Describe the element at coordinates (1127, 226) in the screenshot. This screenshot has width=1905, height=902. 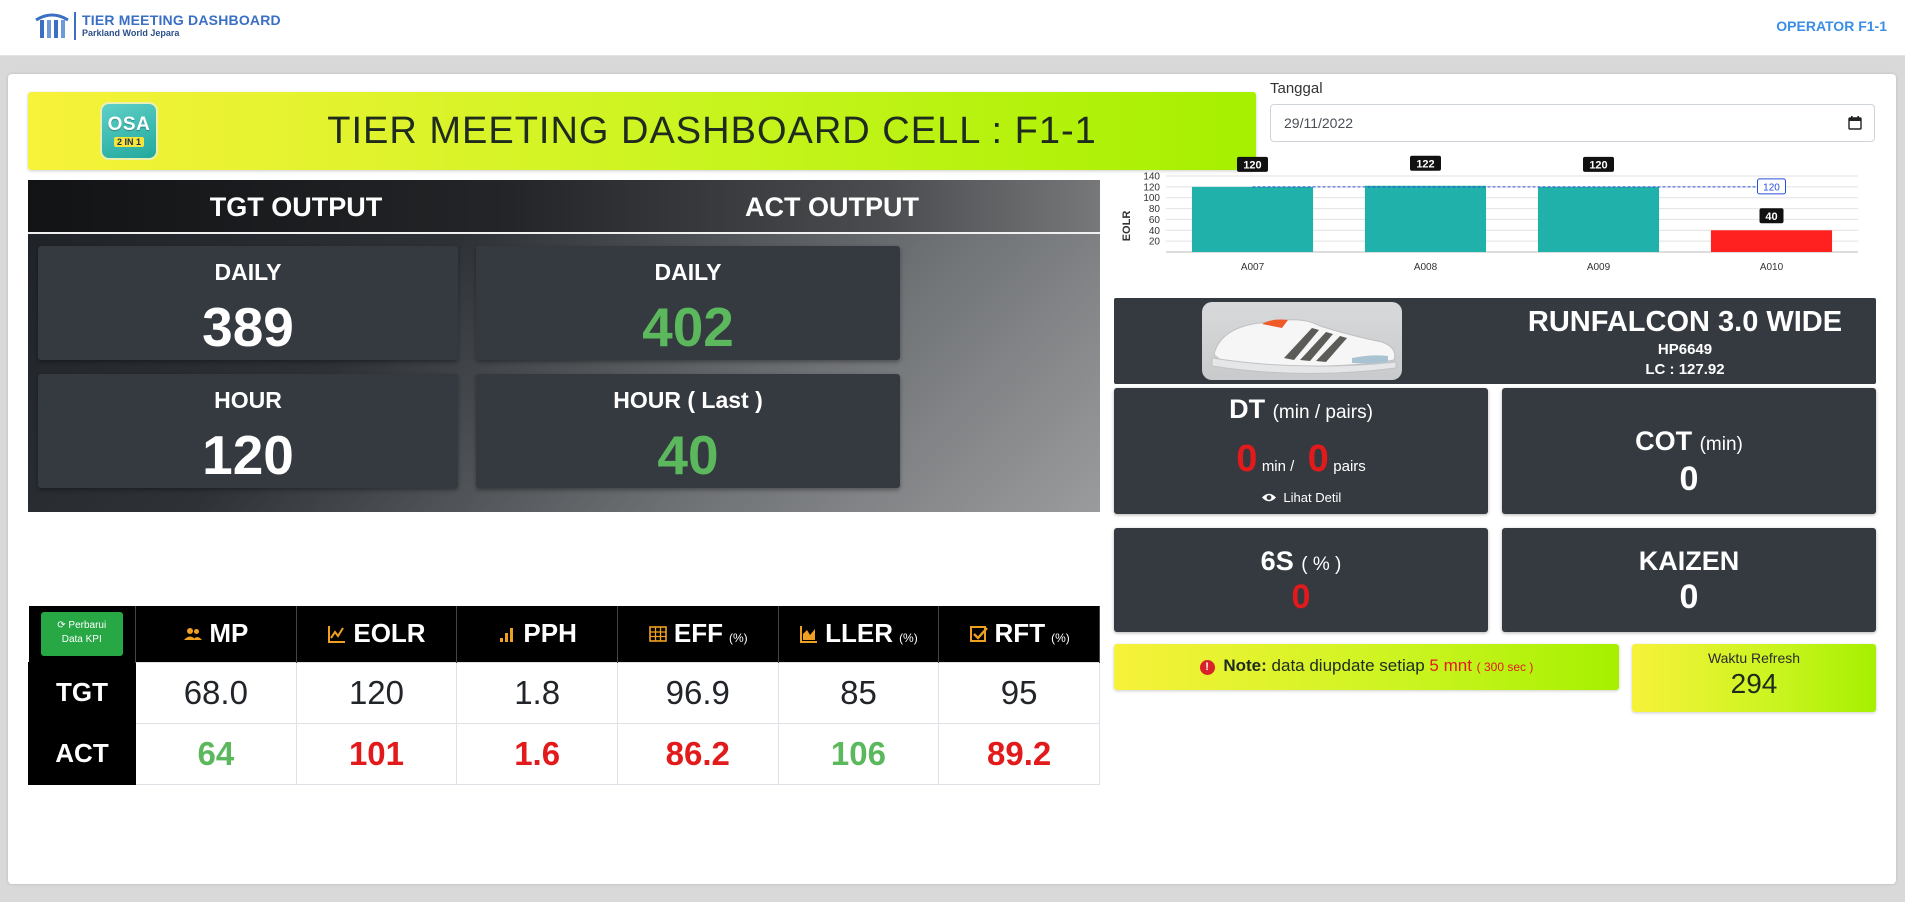
I see `chart-ylabel: EOLR` at that location.